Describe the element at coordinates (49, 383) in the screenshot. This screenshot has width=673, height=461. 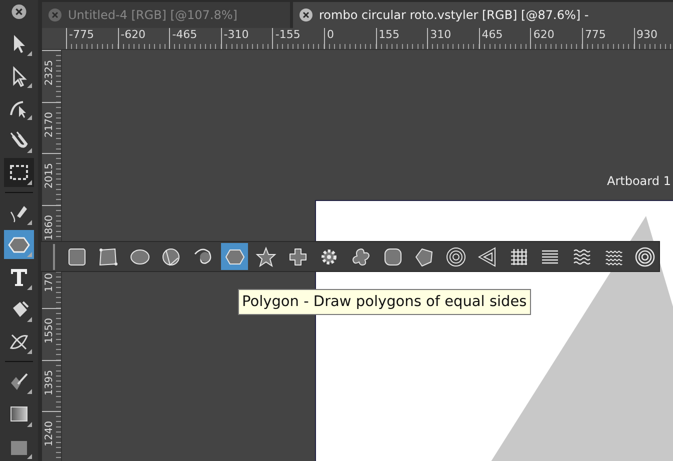
I see `ruler-label: 1395` at that location.